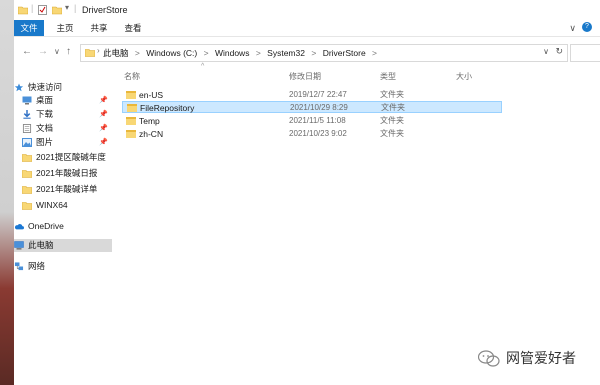 The height and width of the screenshot is (385, 600). What do you see at coordinates (67, 114) in the screenshot?
I see `sidebar-item-downloads: 下载 📌` at bounding box center [67, 114].